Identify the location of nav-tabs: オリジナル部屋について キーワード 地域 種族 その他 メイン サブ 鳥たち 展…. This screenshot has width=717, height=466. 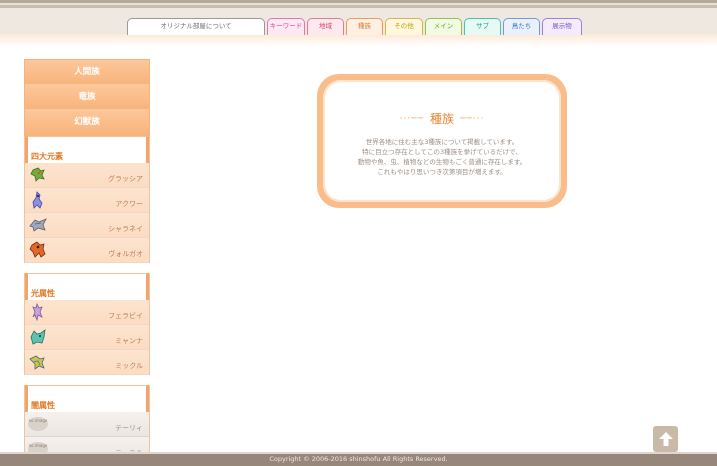
(354, 26).